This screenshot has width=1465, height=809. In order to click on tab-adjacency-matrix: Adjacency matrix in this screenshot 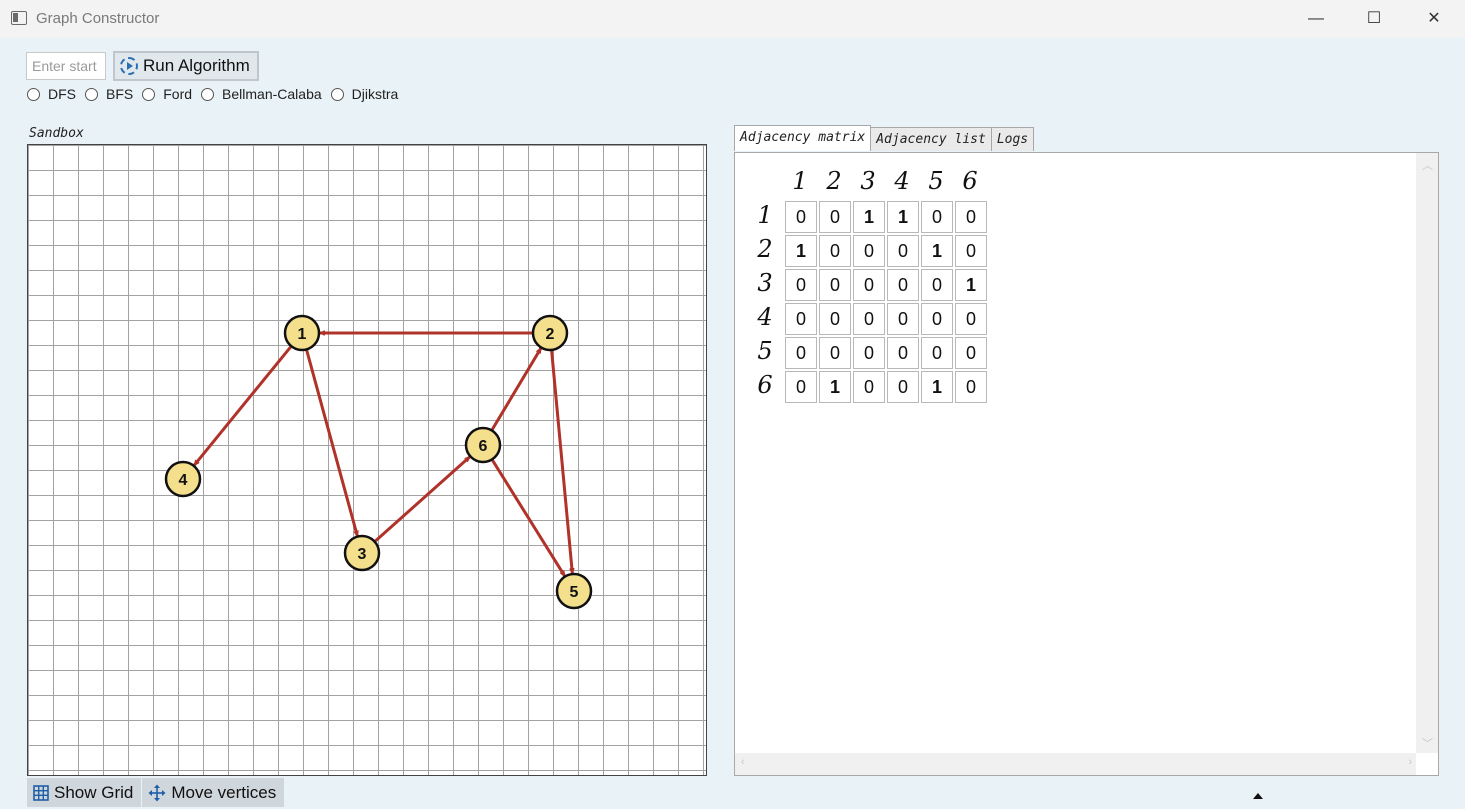, I will do `click(803, 138)`.